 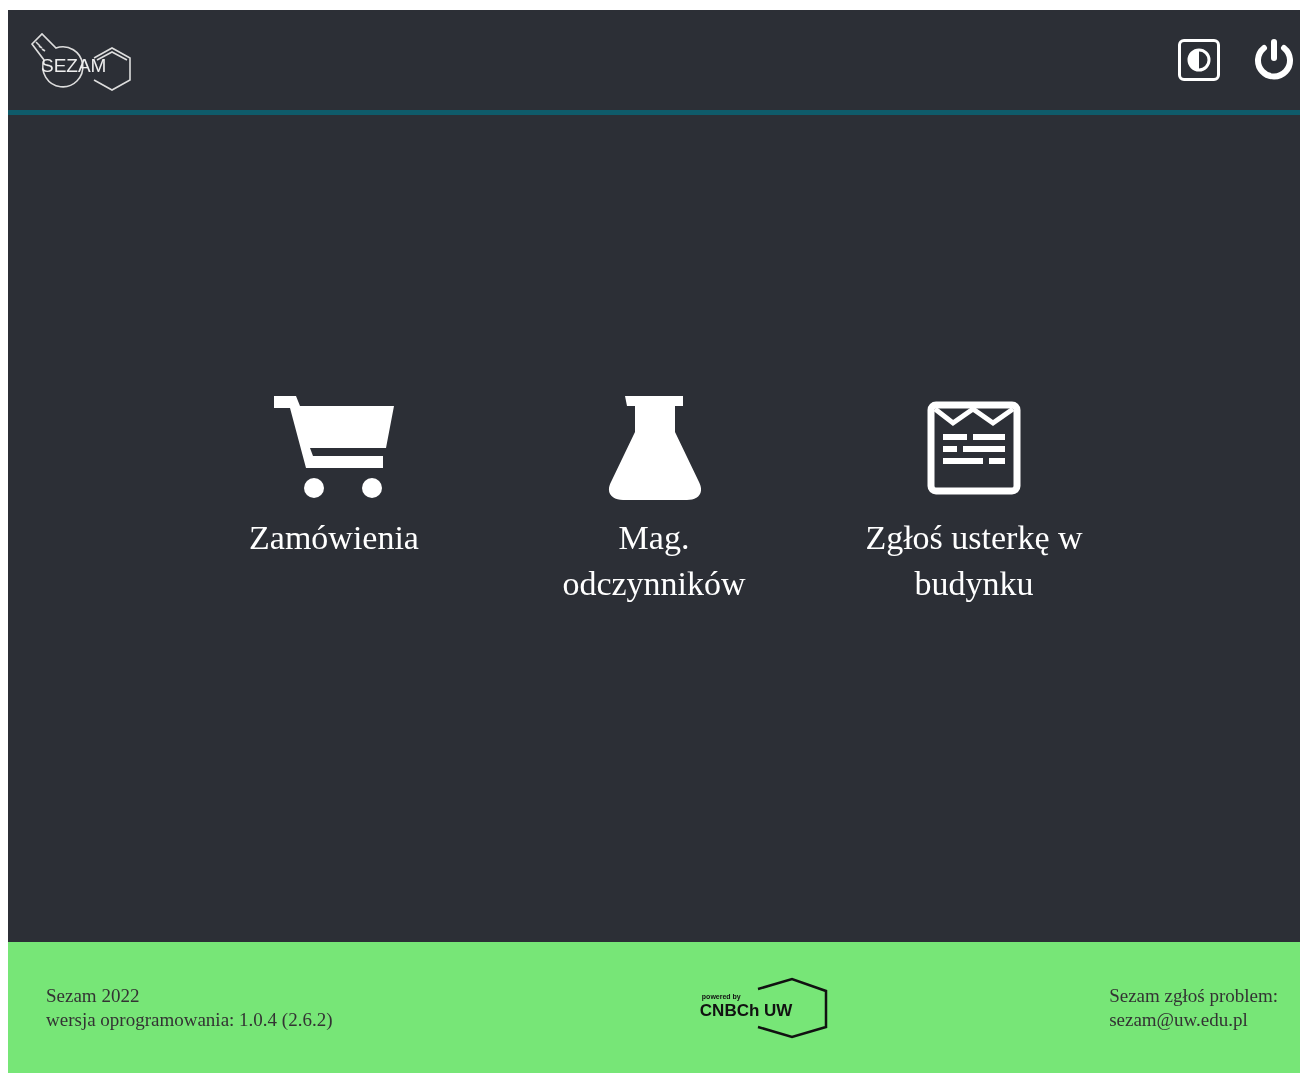 What do you see at coordinates (1199, 60) in the screenshot?
I see `contrast-toggle-icon` at bounding box center [1199, 60].